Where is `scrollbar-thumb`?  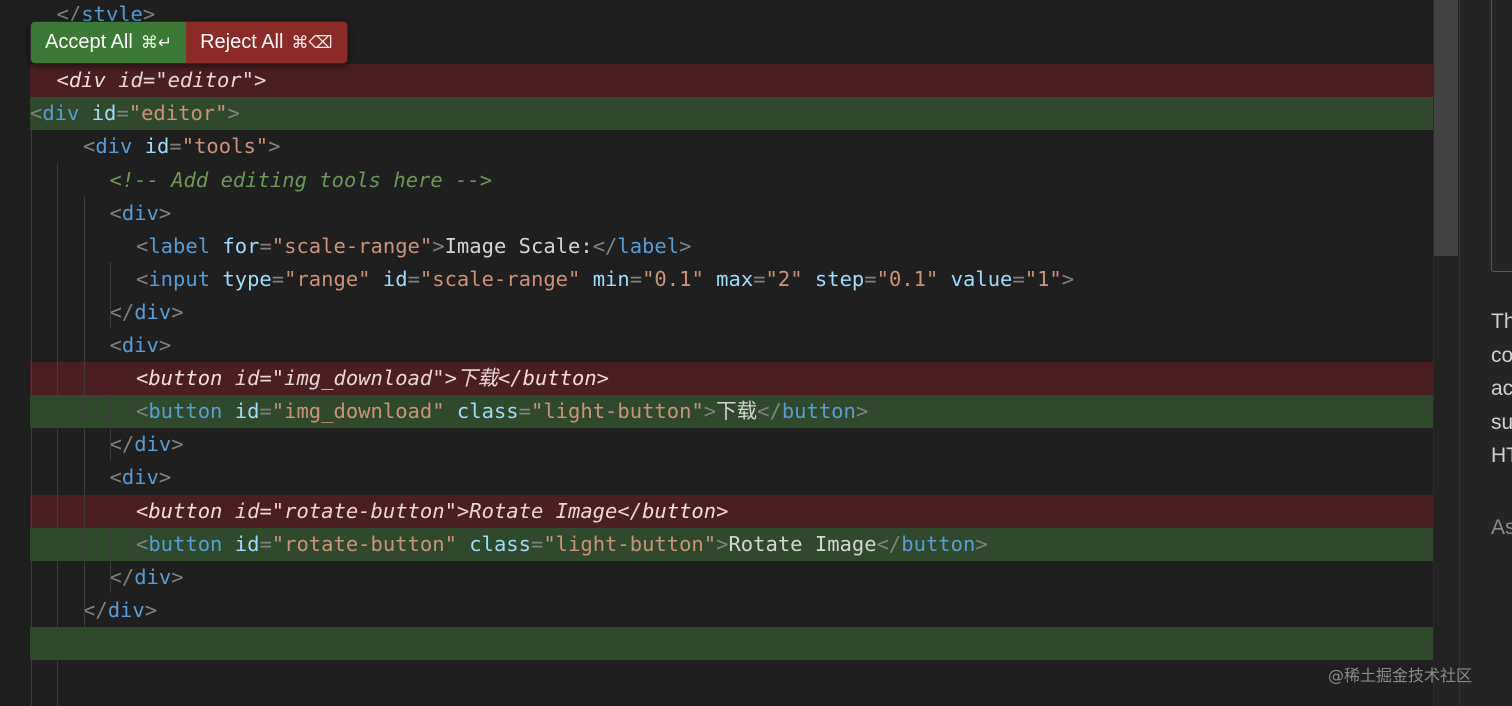 scrollbar-thumb is located at coordinates (1446, 128).